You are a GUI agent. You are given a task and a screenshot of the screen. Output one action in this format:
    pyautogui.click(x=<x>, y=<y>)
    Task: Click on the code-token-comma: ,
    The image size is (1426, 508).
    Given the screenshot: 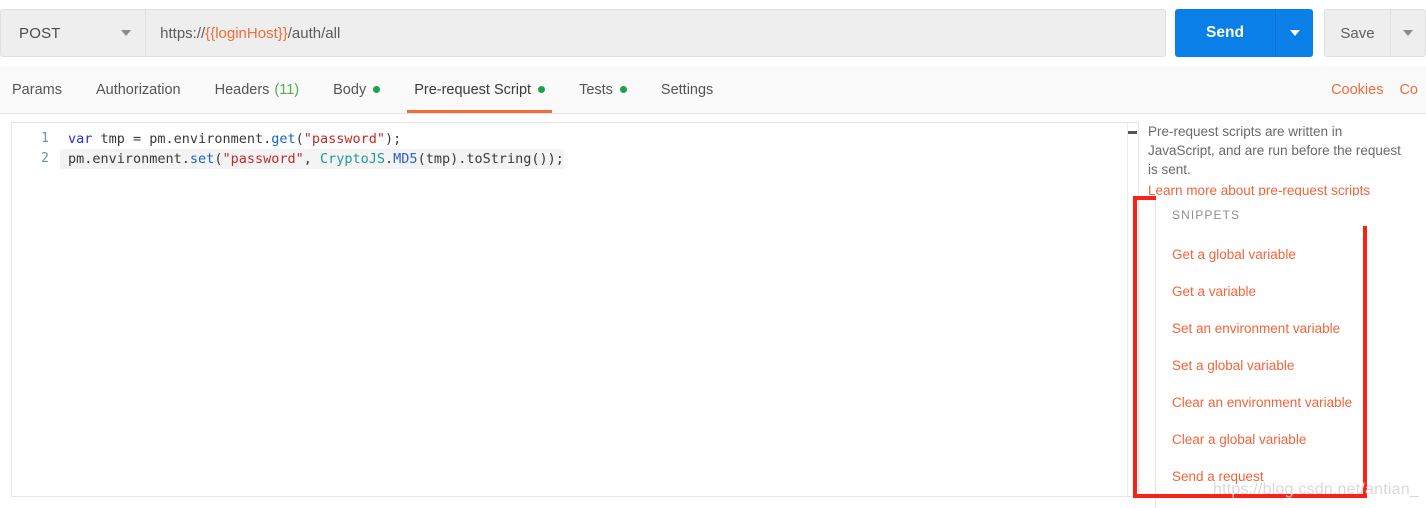 What is the action you would take?
    pyautogui.click(x=311, y=159)
    